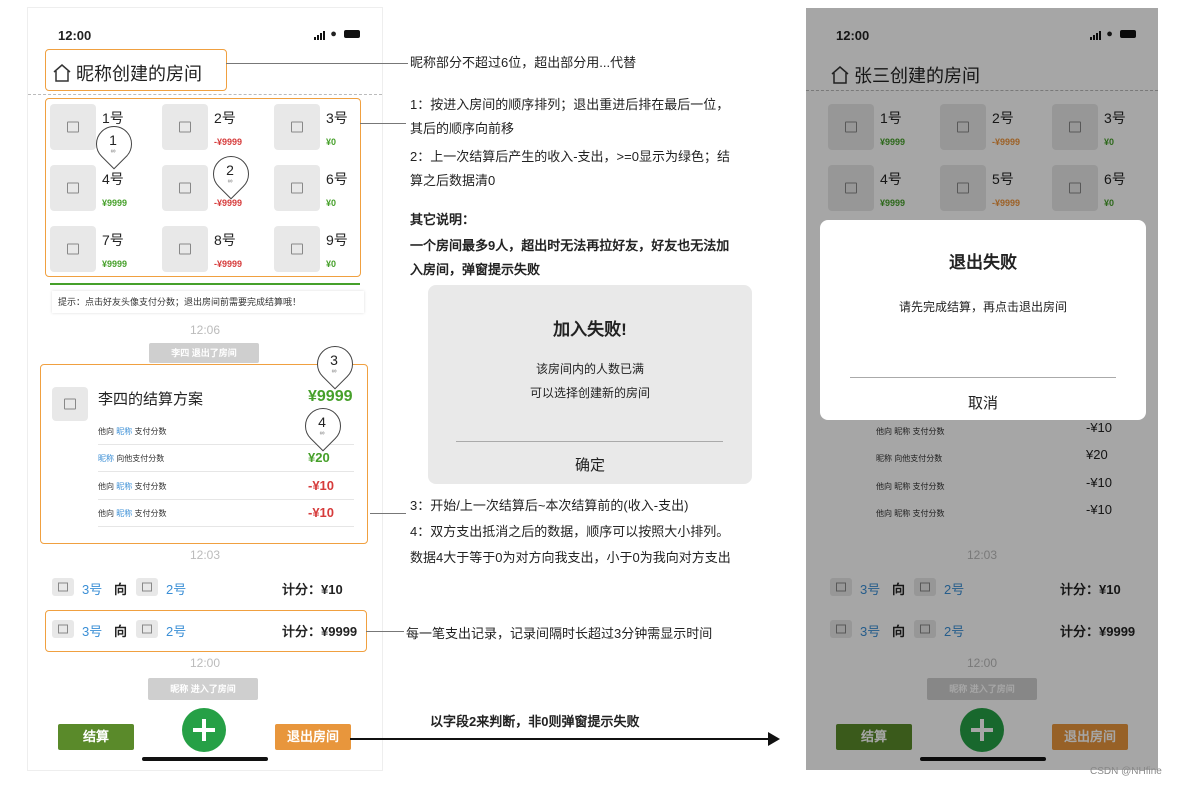 The height and width of the screenshot is (786, 1186). Describe the element at coordinates (205, 587) in the screenshot. I see `record-row: 3号向 2号 计分：¥10` at that location.